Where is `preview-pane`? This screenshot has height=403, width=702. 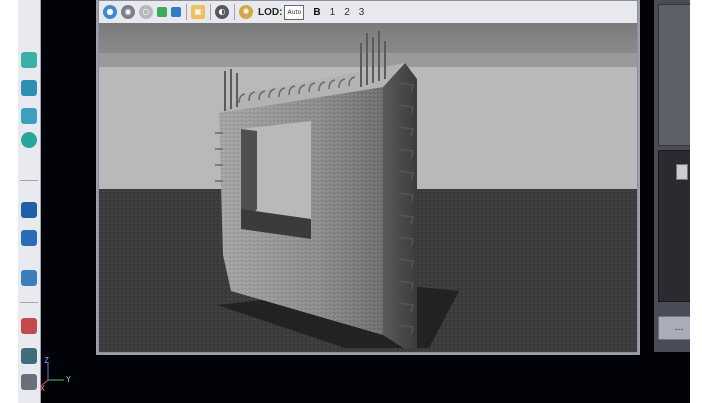
preview-pane is located at coordinates (674, 75).